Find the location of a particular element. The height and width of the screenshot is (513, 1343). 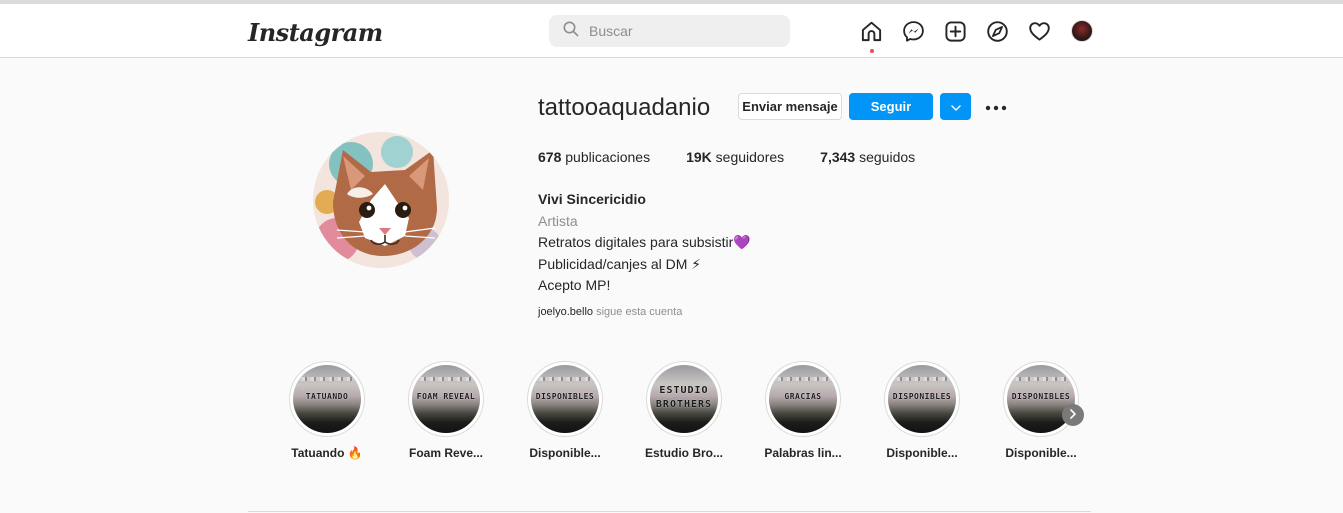

posts-count: 678 is located at coordinates (550, 157).